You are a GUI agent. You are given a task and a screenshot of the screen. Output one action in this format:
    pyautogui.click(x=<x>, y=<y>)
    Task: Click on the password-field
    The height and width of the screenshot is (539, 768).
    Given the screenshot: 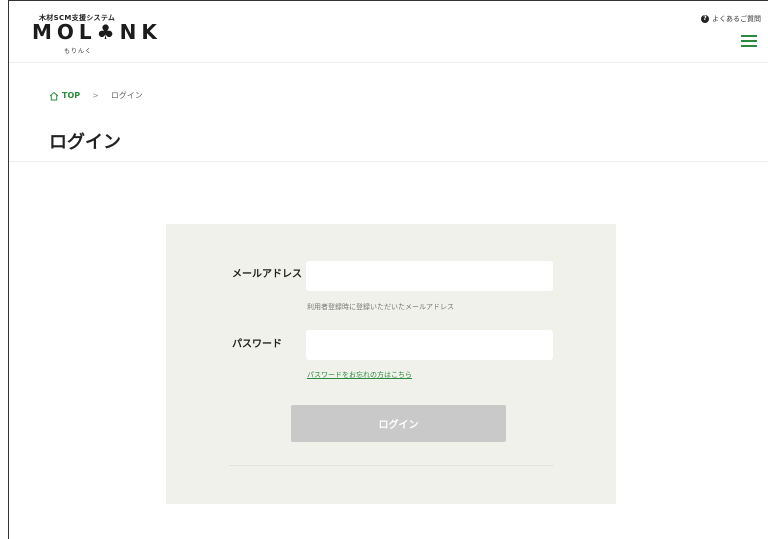 What is the action you would take?
    pyautogui.click(x=429, y=345)
    